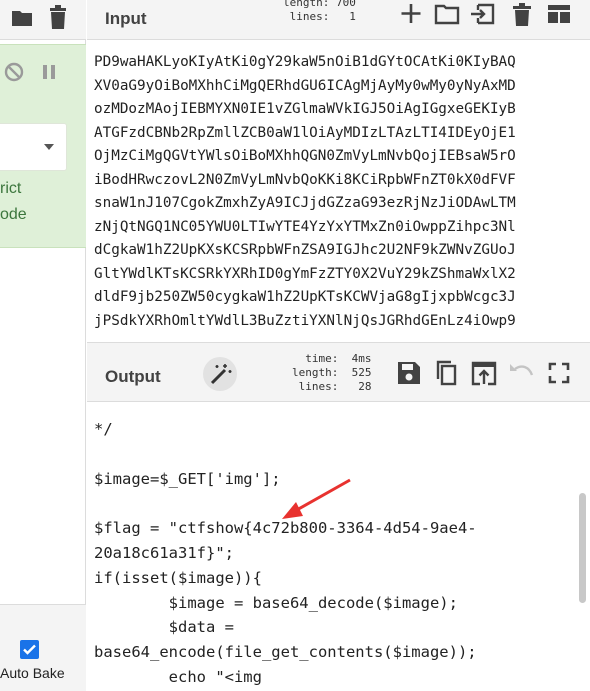 Image resolution: width=590 pixels, height=691 pixels. What do you see at coordinates (22, 20) in the screenshot?
I see `folder-icon` at bounding box center [22, 20].